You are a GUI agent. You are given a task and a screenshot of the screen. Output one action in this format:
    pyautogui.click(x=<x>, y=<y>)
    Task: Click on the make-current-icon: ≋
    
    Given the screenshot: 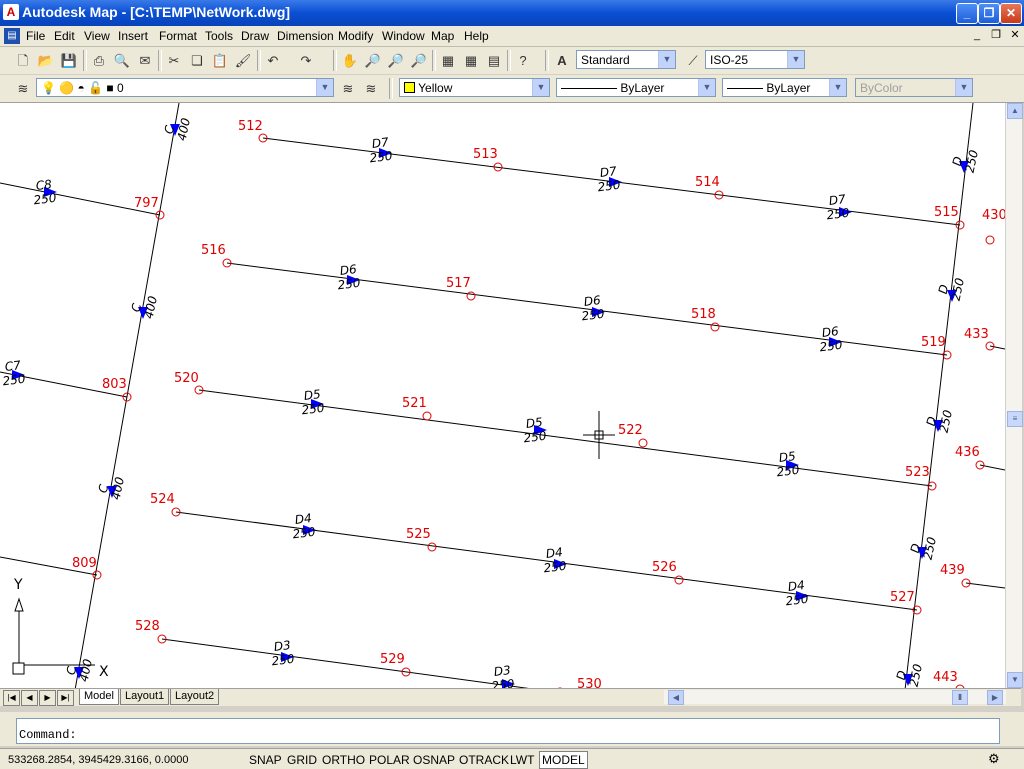 What is the action you would take?
    pyautogui.click(x=348, y=89)
    